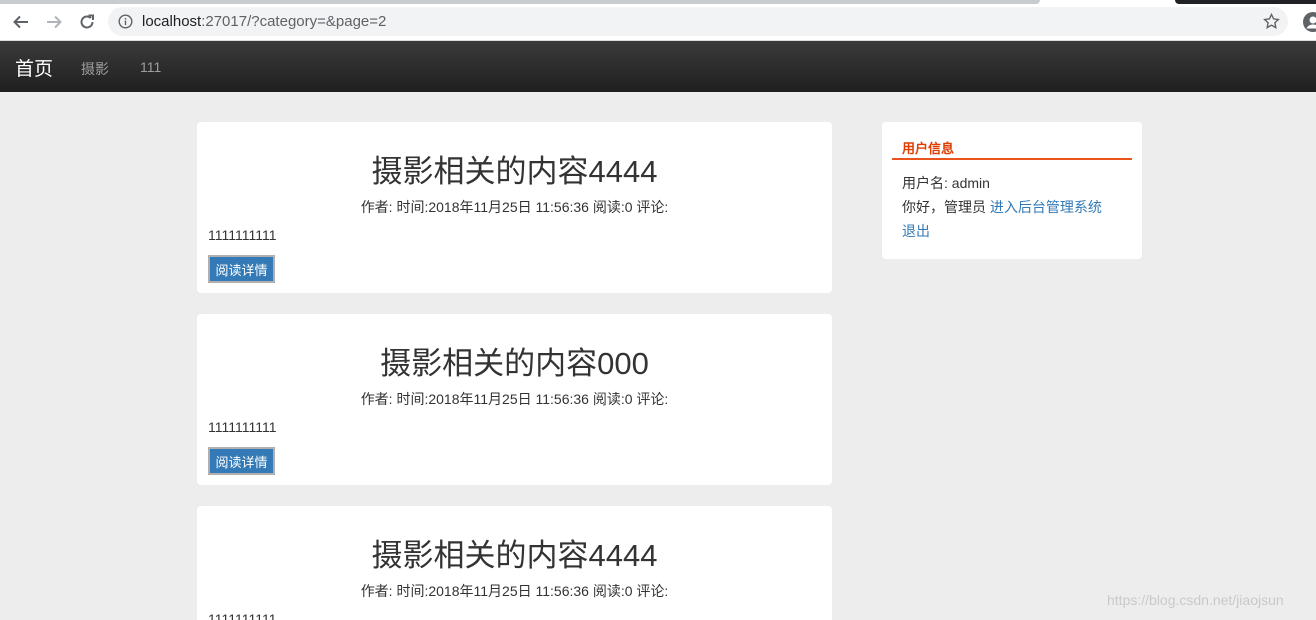  I want to click on username-label: 用户名: admin, so click(946, 183).